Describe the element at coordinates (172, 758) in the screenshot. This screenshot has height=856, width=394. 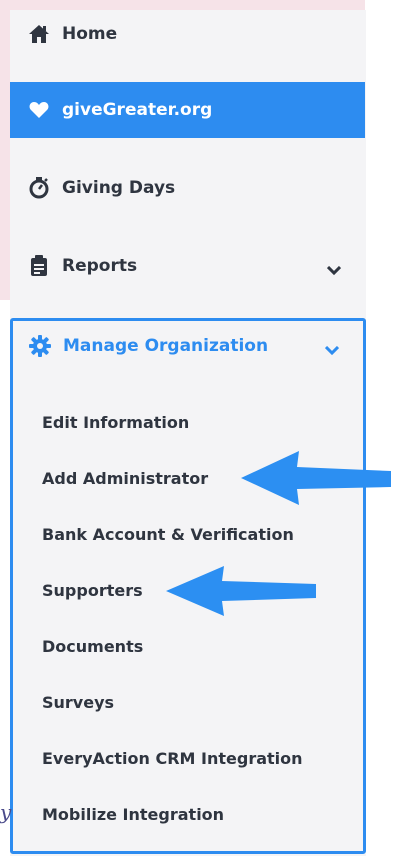
I see `submenu-everyaction-crm-integration: EveryAction CRM Integration` at that location.